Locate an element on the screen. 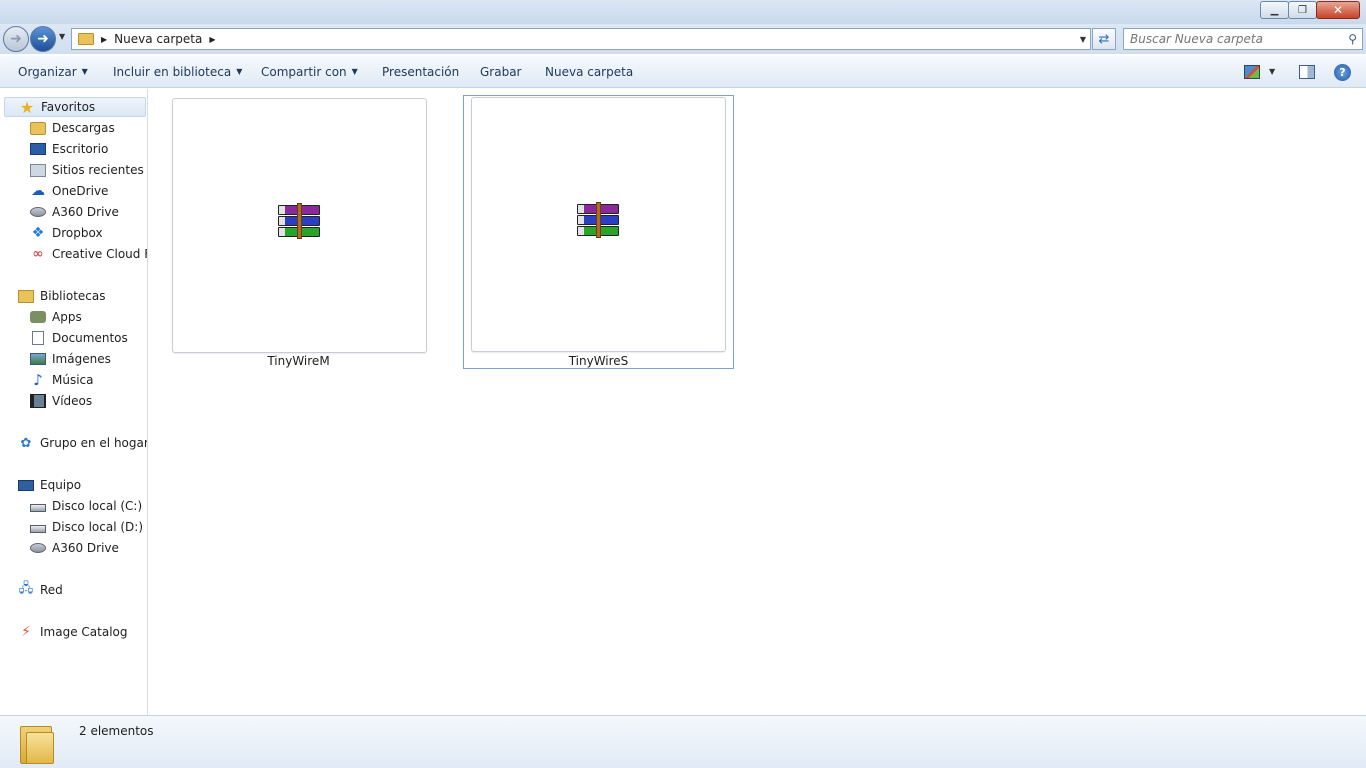  nav-label: Música is located at coordinates (73, 380).